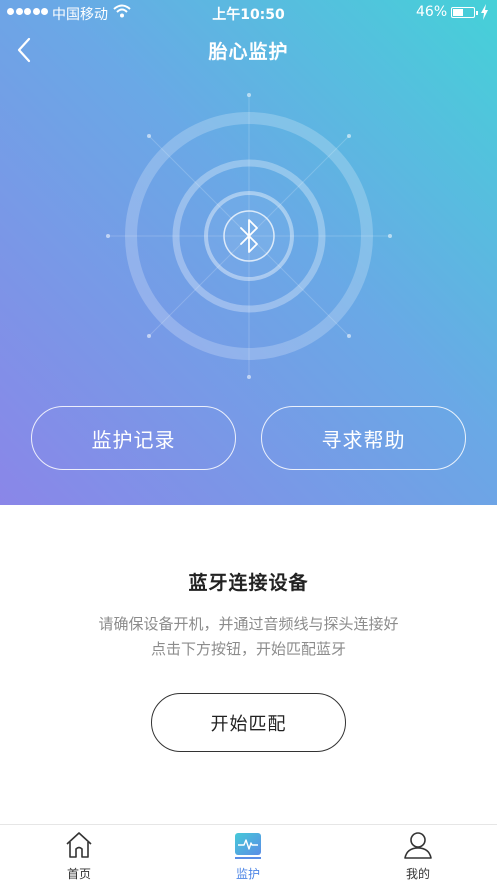  I want to click on connect-description: 请确保设备开机，并通过音频线与探头连接好 点击下方按钮，开始匹配蓝牙, so click(248, 637).